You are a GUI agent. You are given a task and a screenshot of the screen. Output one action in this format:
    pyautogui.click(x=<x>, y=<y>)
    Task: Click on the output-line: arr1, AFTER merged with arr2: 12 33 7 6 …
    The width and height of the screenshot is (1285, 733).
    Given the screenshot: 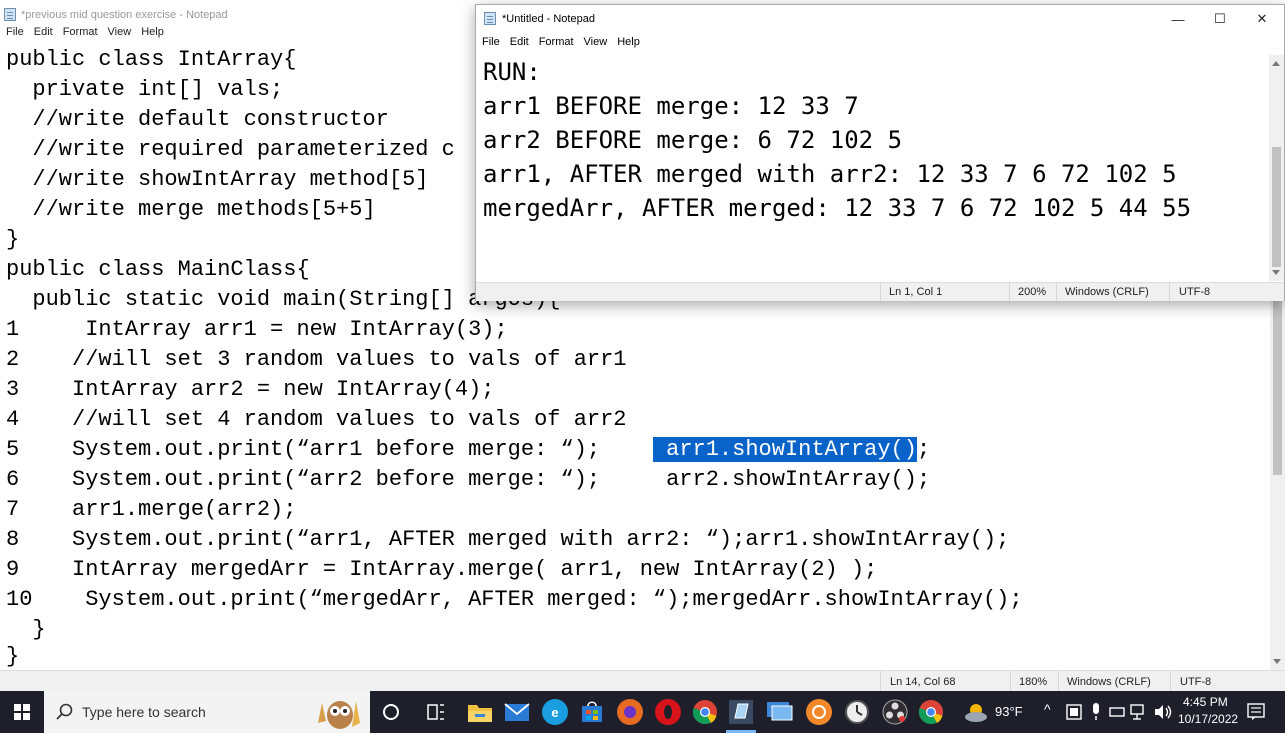 What is the action you would take?
    pyautogui.click(x=830, y=174)
    